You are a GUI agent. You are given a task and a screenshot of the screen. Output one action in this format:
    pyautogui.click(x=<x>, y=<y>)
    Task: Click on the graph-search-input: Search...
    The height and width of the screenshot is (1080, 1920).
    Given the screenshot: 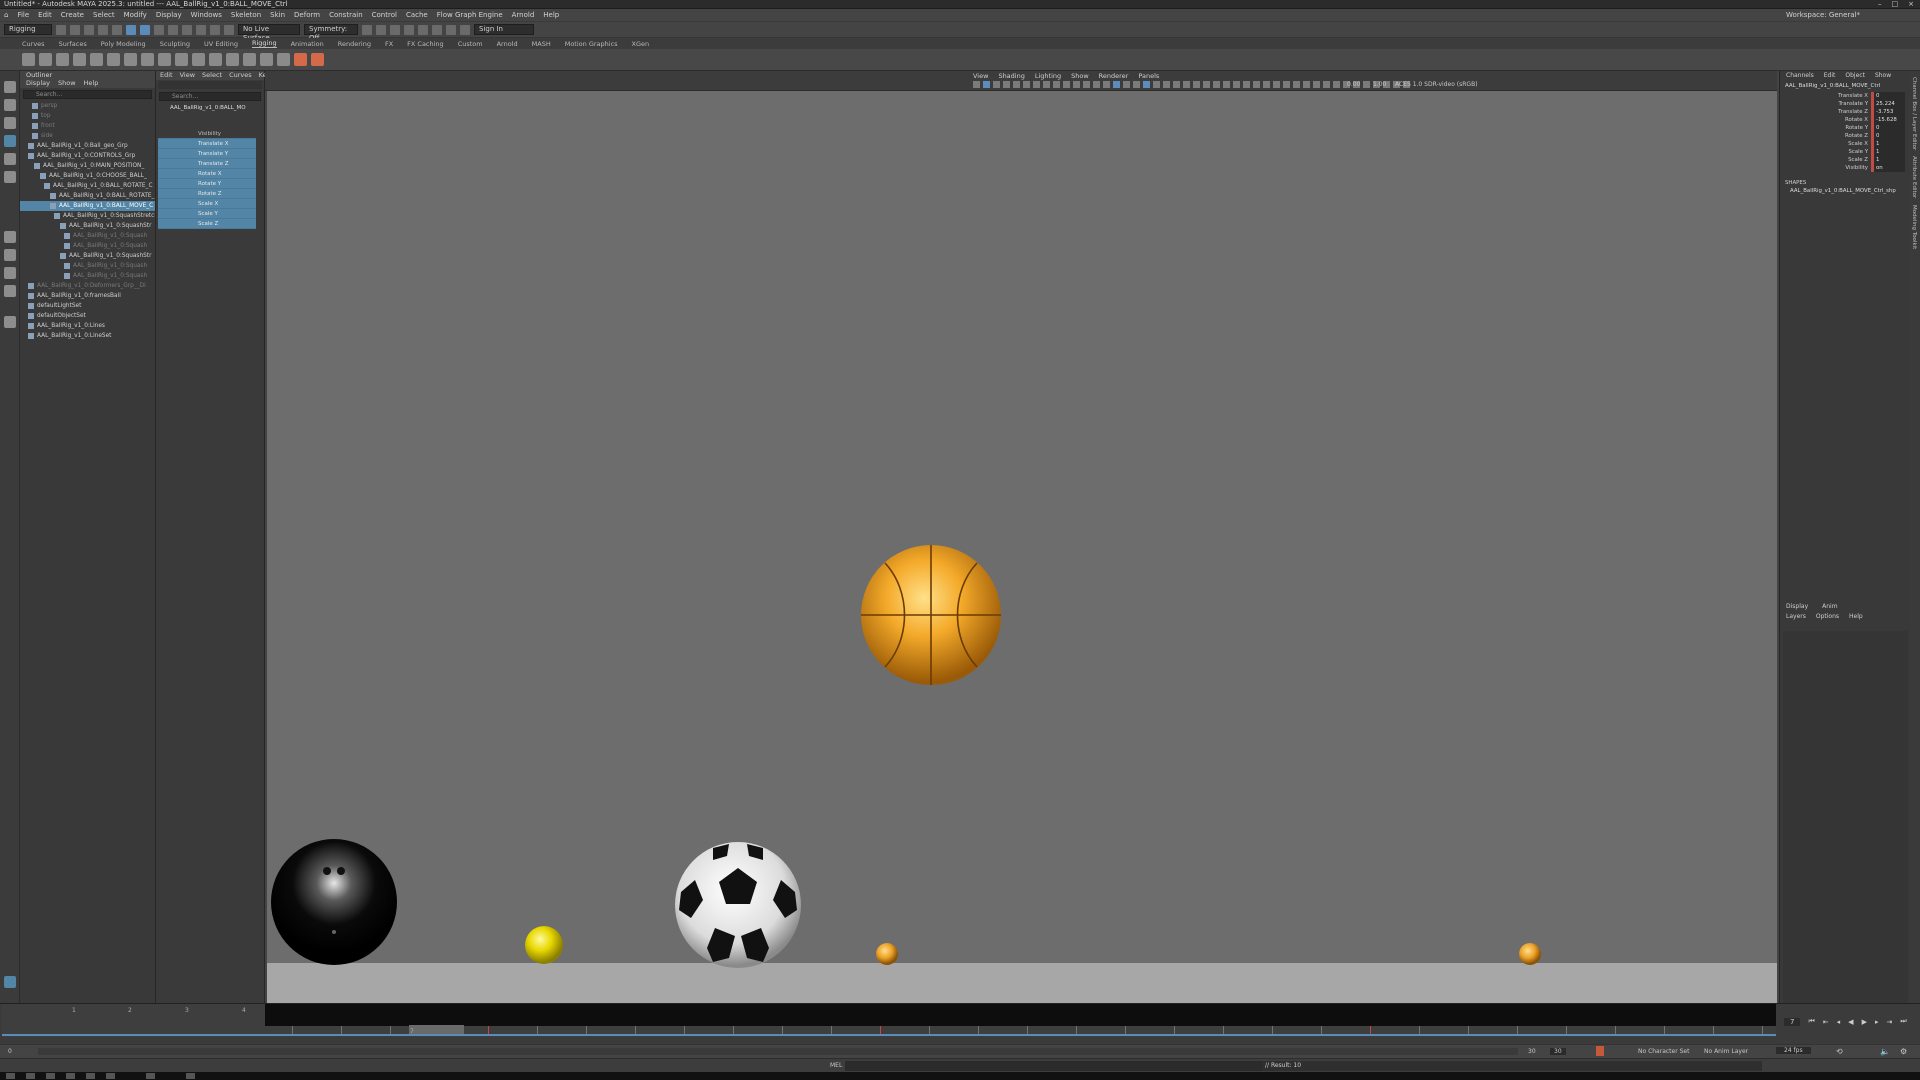 What is the action you would take?
    pyautogui.click(x=210, y=96)
    